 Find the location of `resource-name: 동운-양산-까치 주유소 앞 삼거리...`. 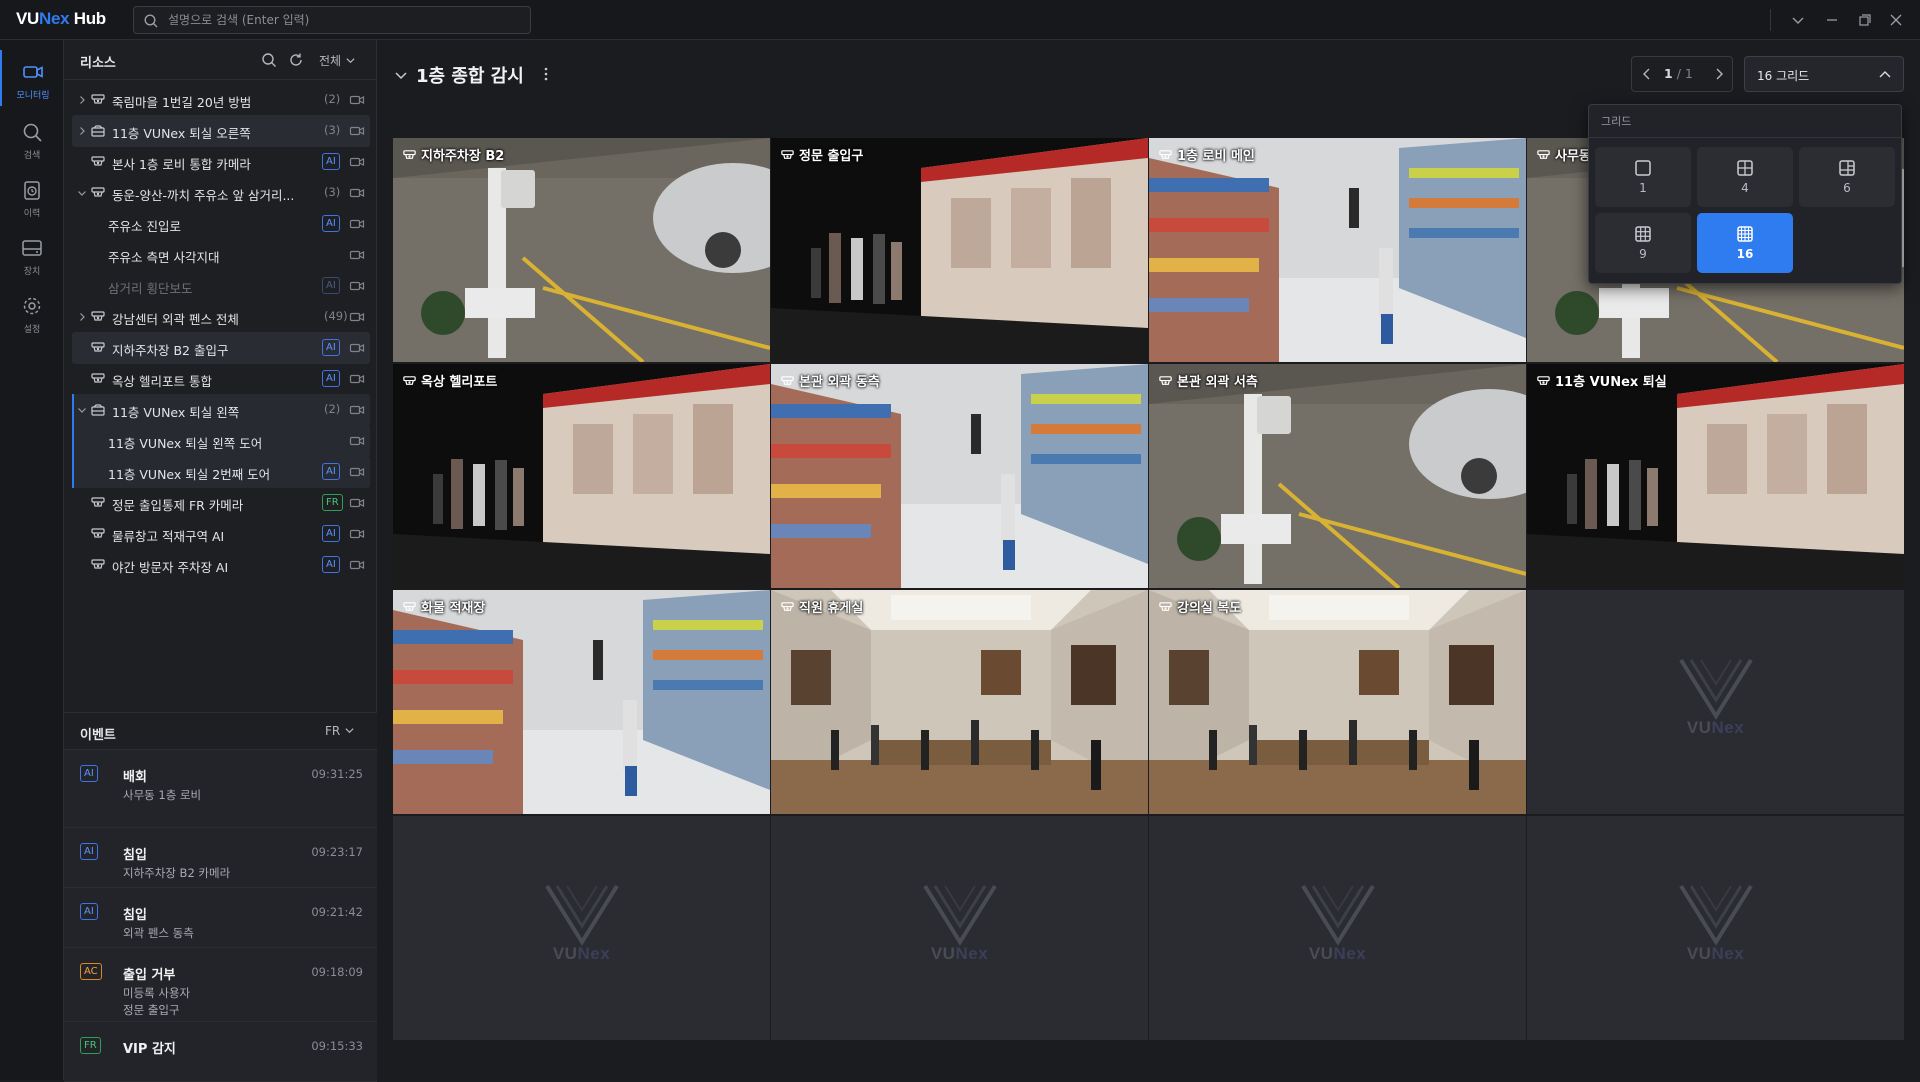

resource-name: 동운-양산-까치 주유소 앞 삼거리... is located at coordinates (203, 195).